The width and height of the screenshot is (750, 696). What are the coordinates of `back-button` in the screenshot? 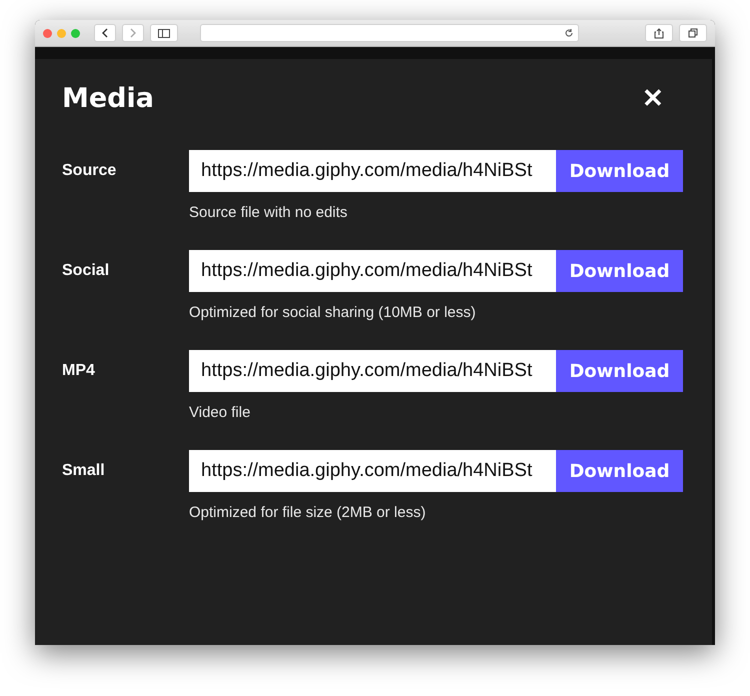 It's located at (105, 33).